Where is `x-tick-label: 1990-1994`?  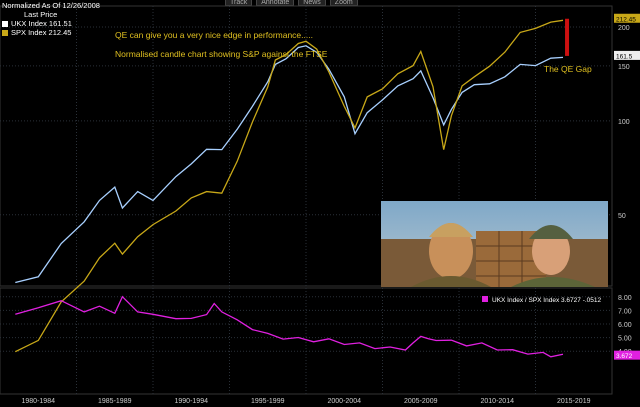 x-tick-label: 1990-1994 is located at coordinates (192, 401).